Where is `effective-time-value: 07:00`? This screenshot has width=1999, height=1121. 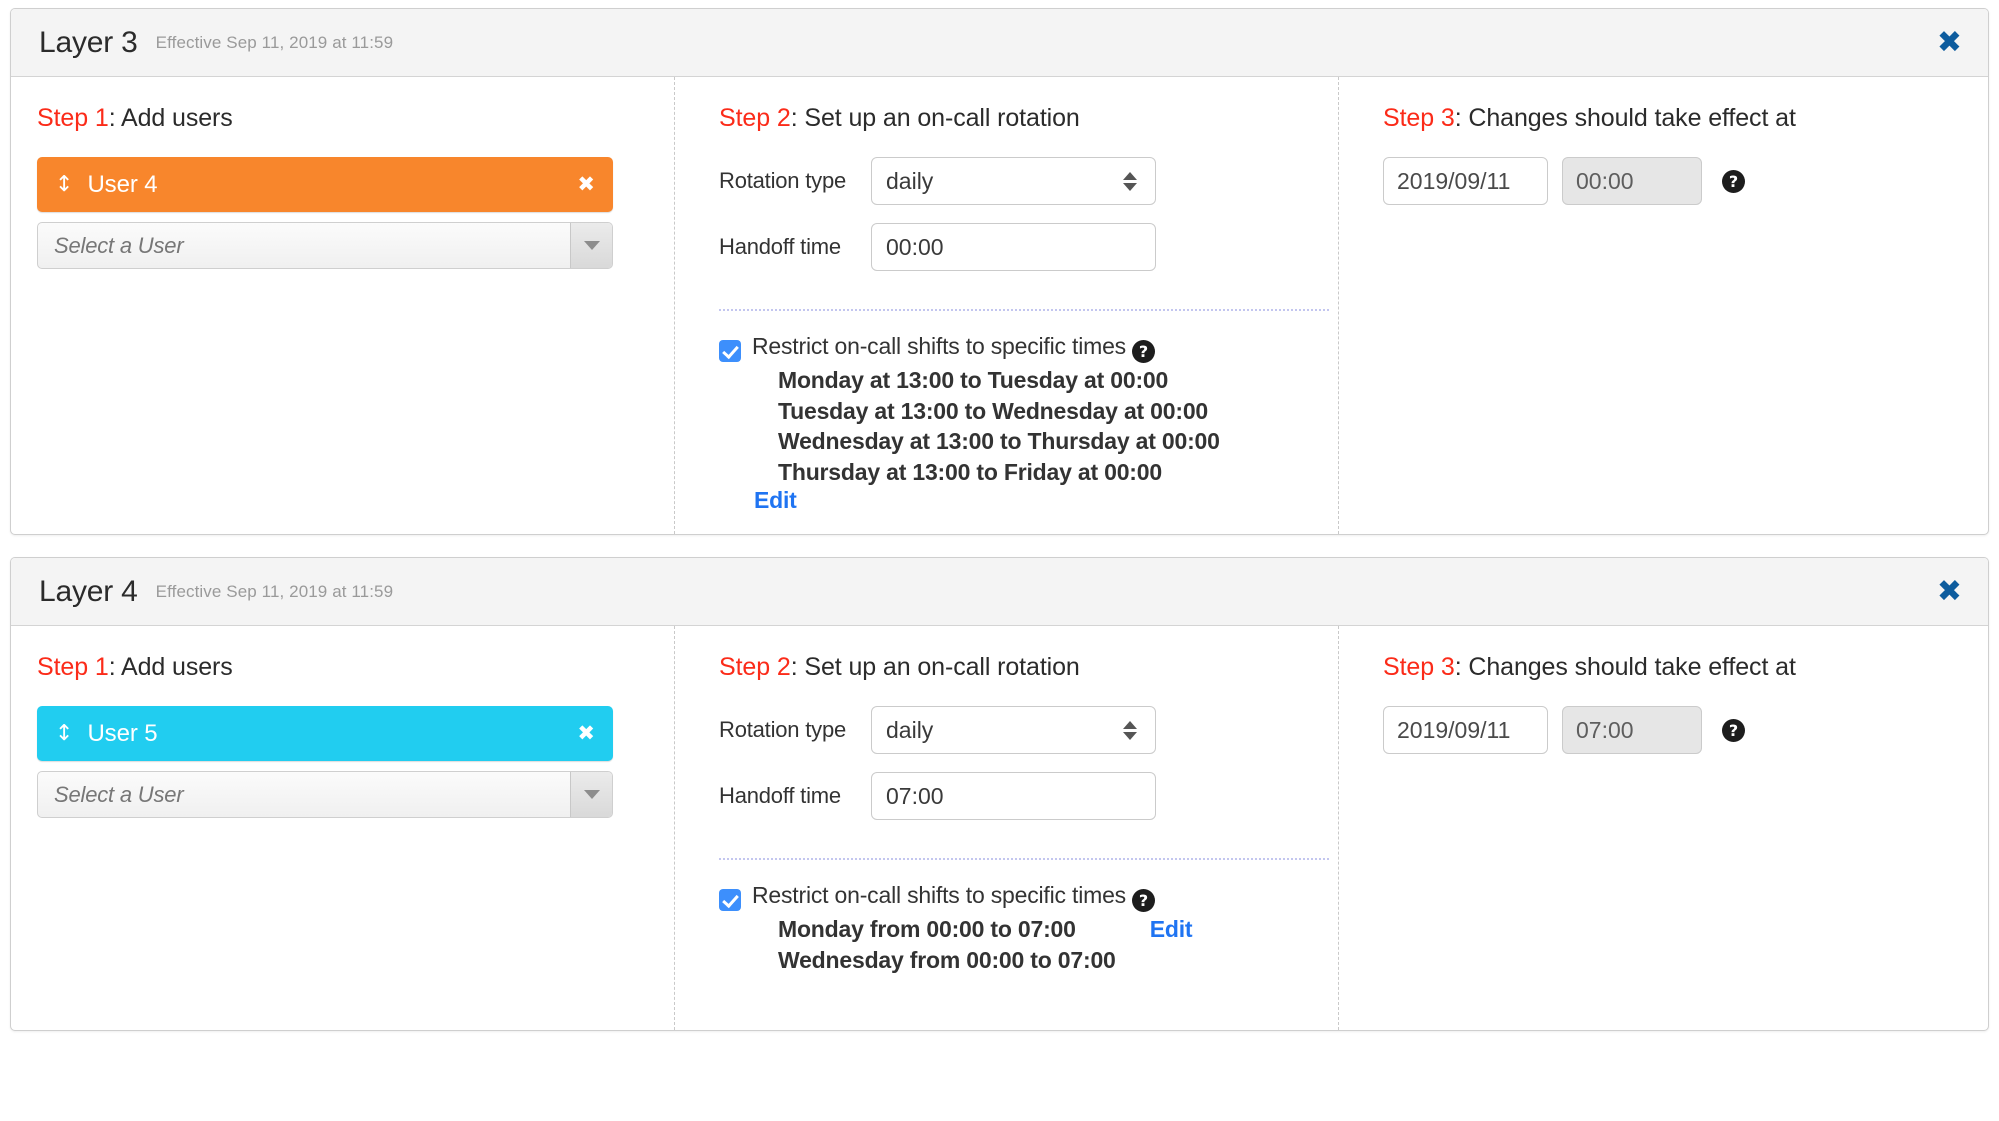 effective-time-value: 07:00 is located at coordinates (1605, 729).